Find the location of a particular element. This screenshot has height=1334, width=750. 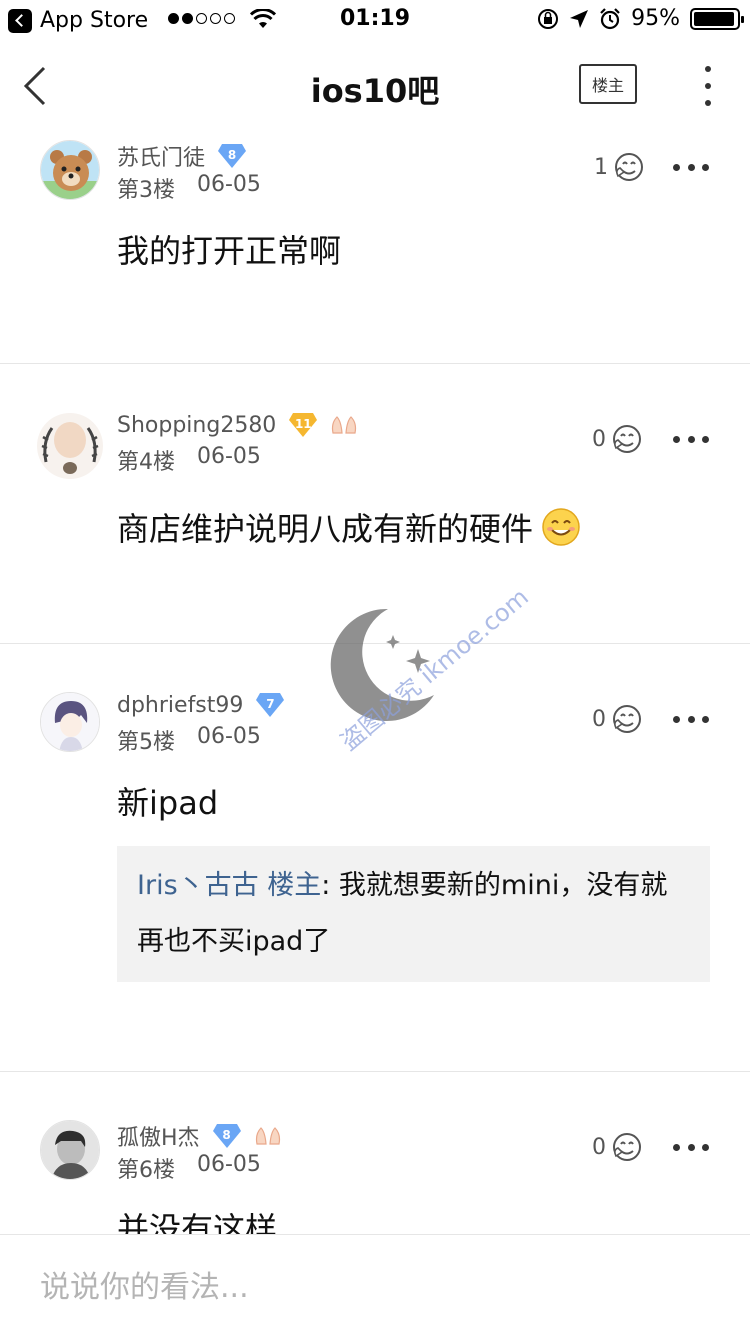

rotation-lock-icon is located at coordinates (548, 18).